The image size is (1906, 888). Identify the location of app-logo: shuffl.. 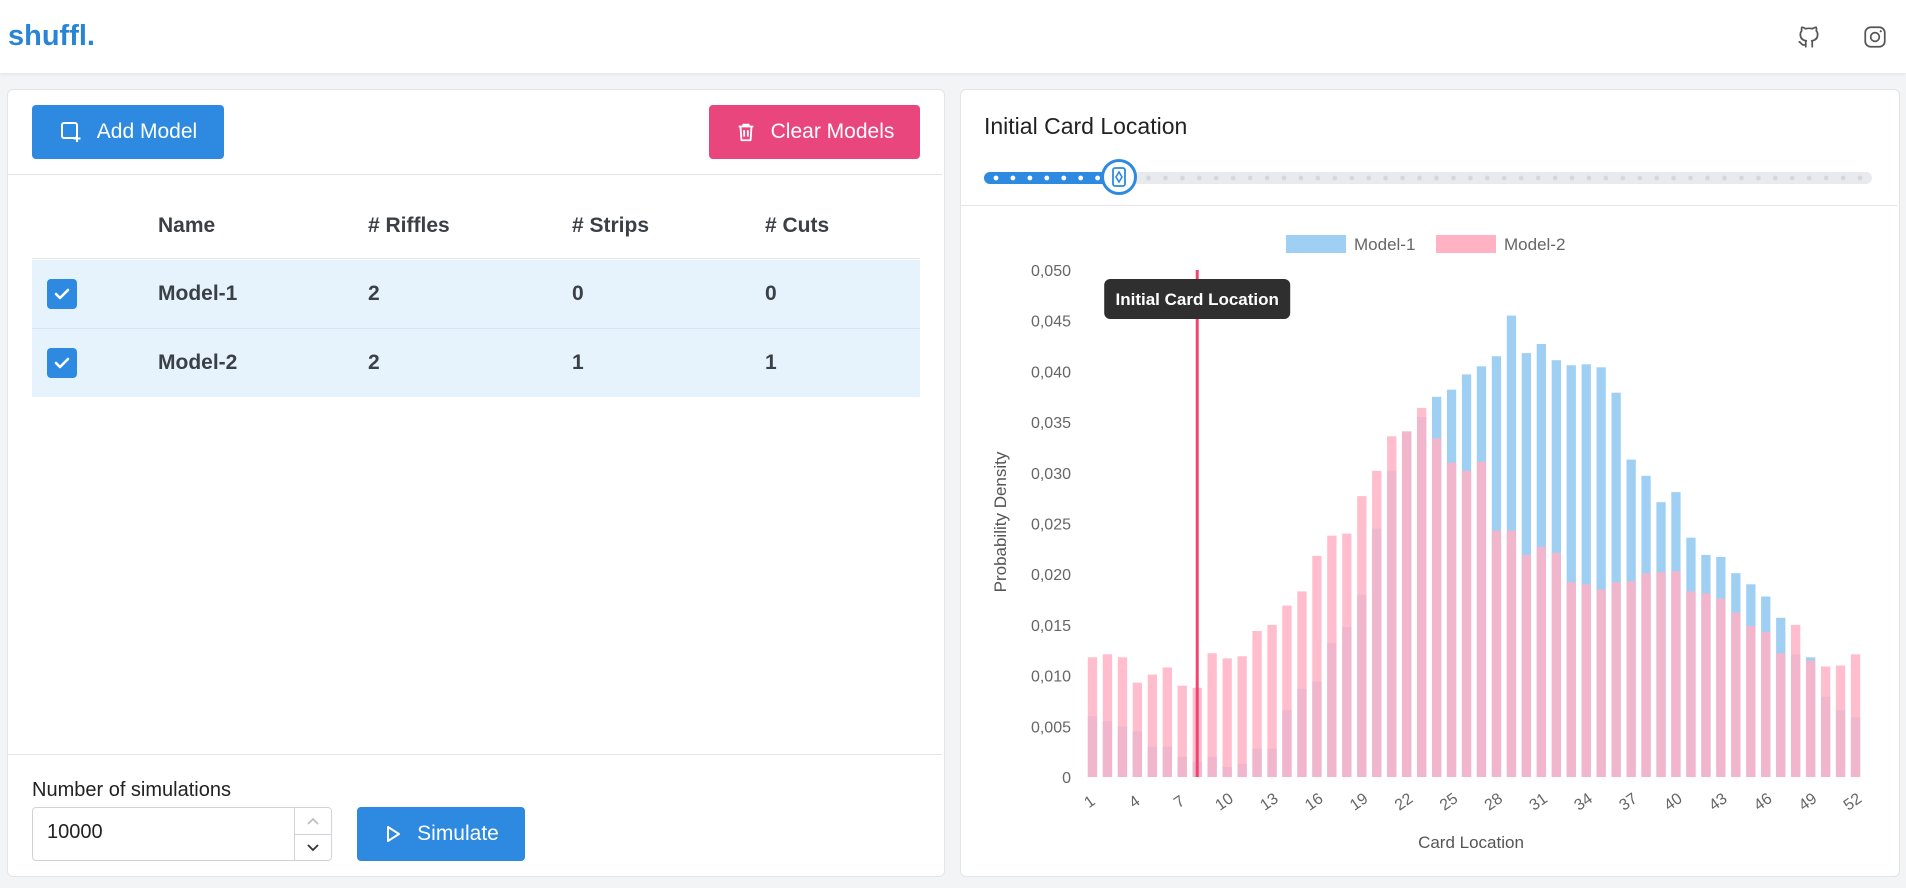
(51, 36).